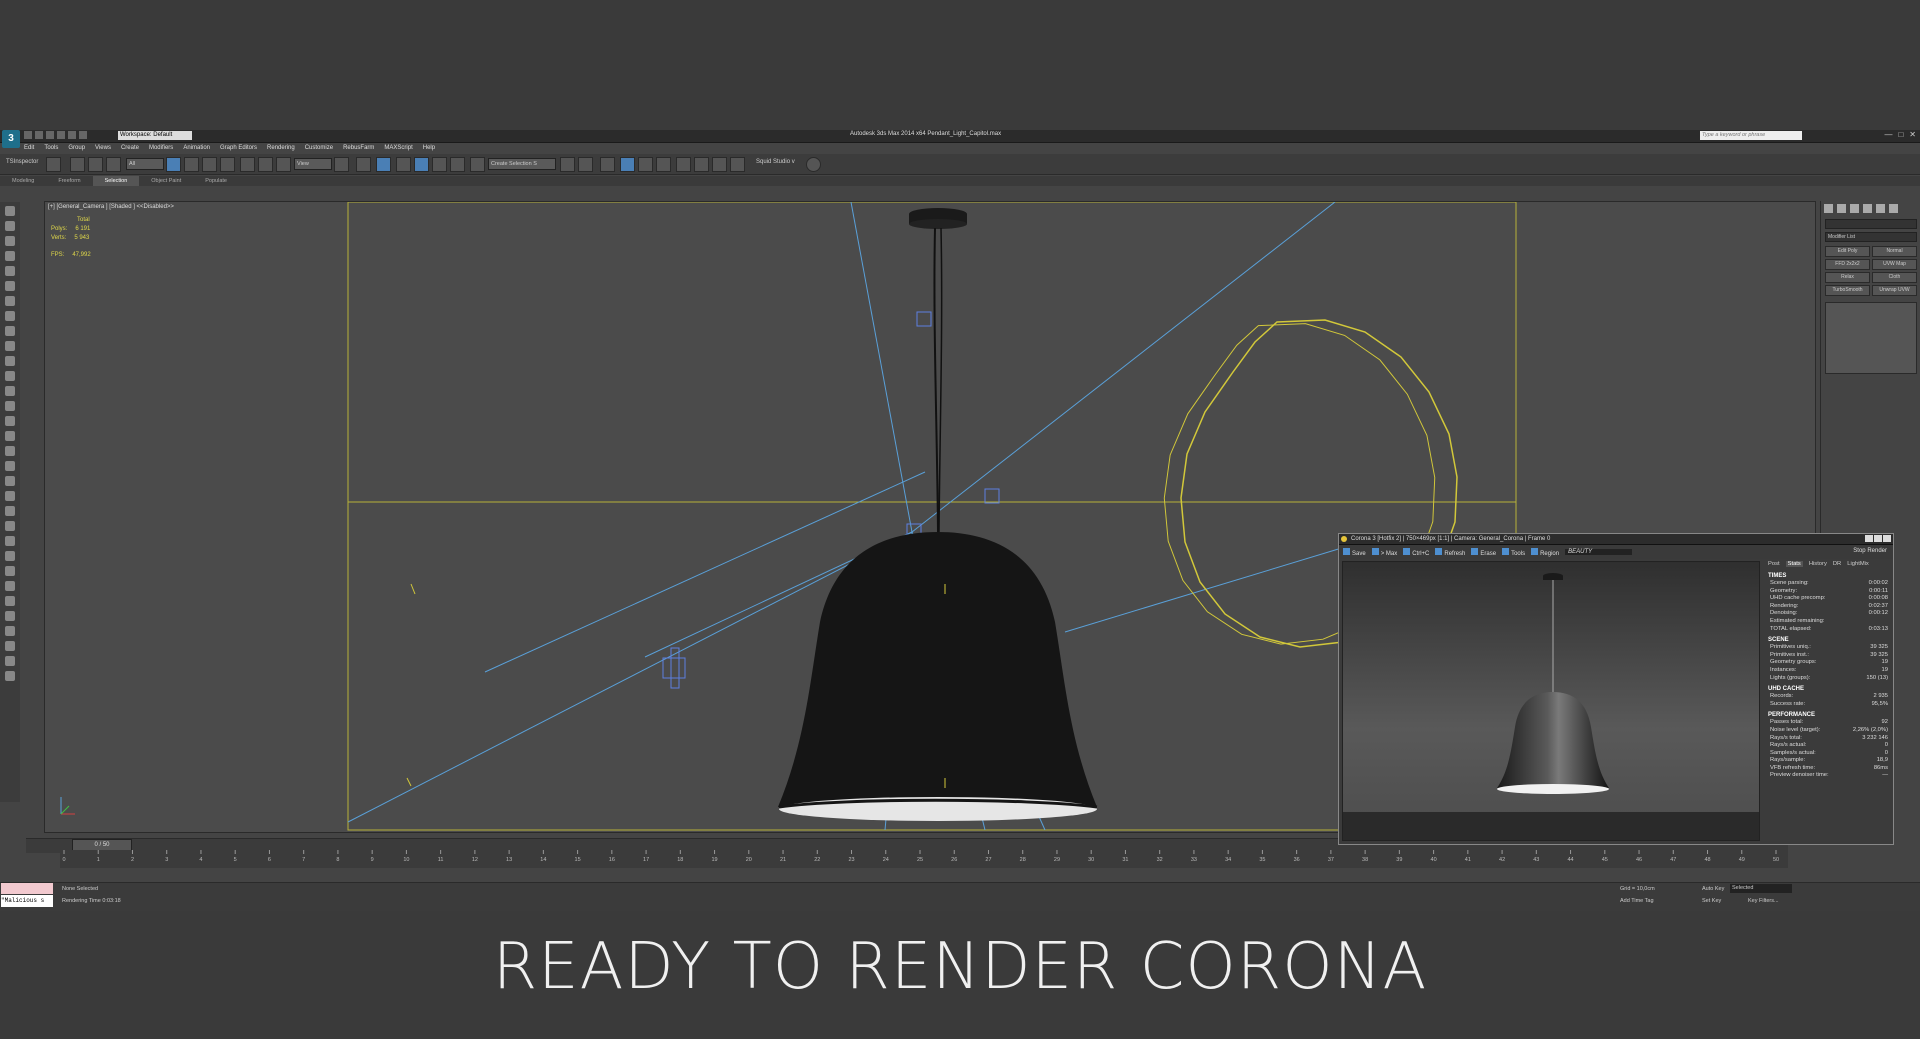 This screenshot has width=1920, height=1039. What do you see at coordinates (1867, 208) in the screenshot?
I see `motion-tab-icon` at bounding box center [1867, 208].